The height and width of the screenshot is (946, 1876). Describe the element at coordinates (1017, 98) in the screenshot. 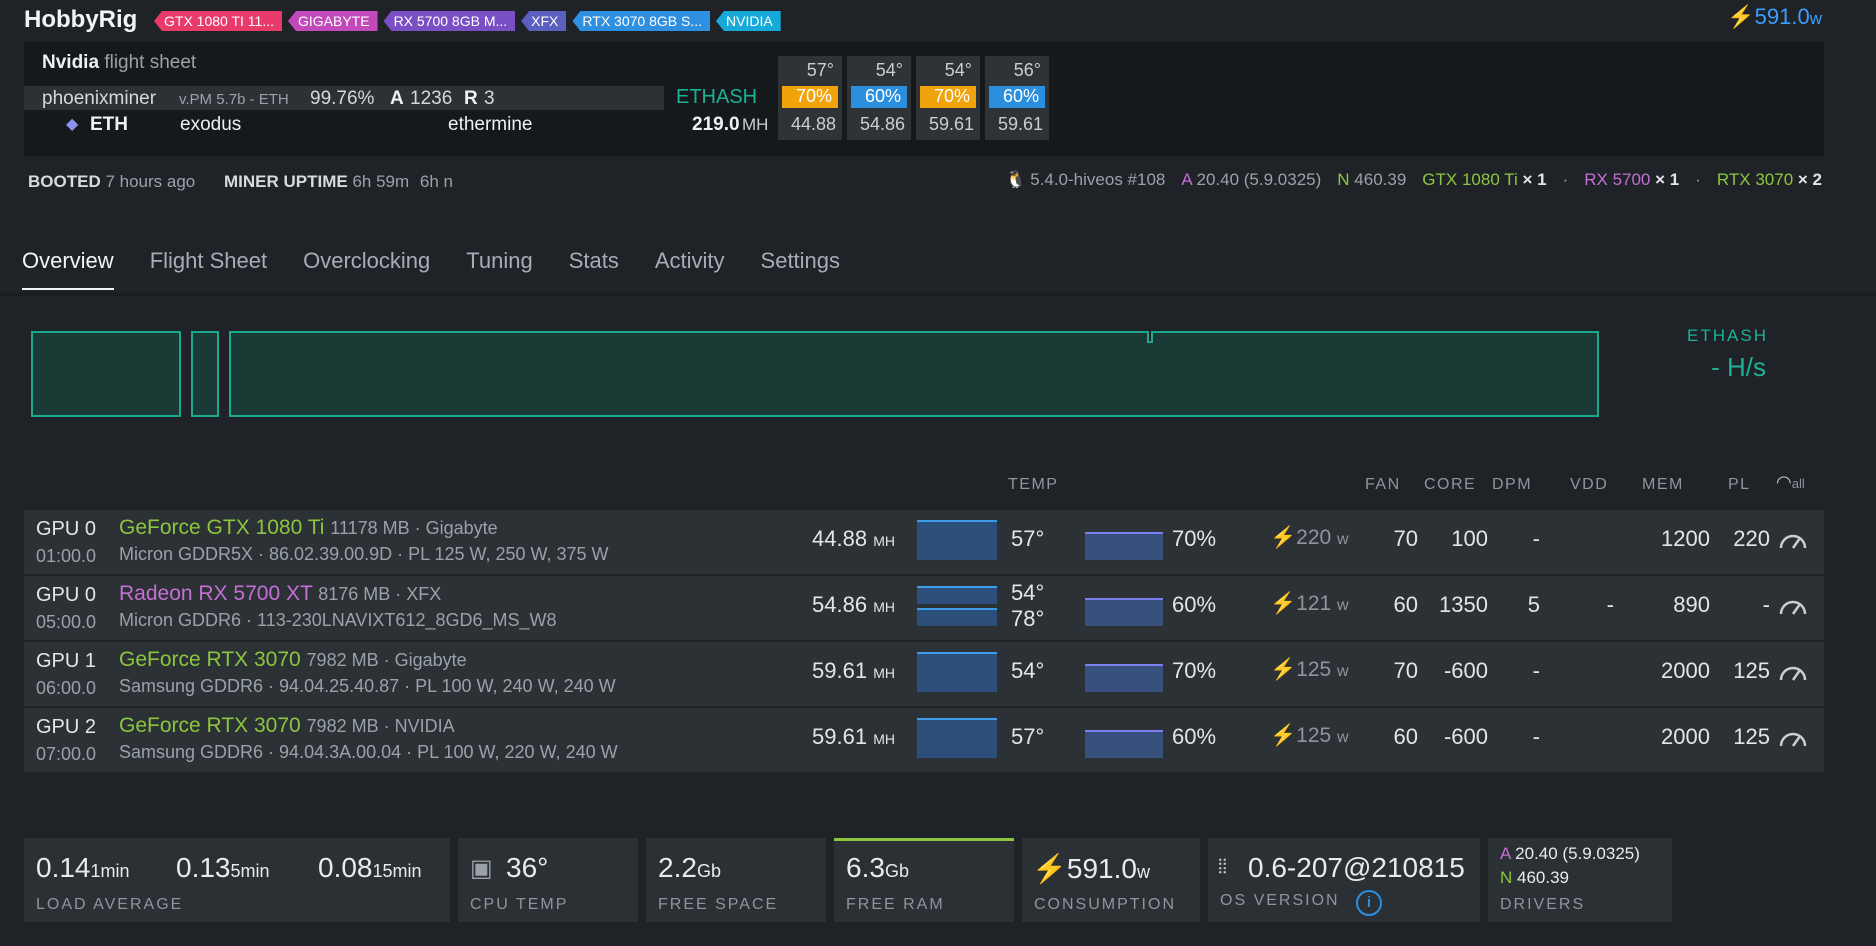

I see `gpu-summary-cell: 56° 60% 59.61` at that location.